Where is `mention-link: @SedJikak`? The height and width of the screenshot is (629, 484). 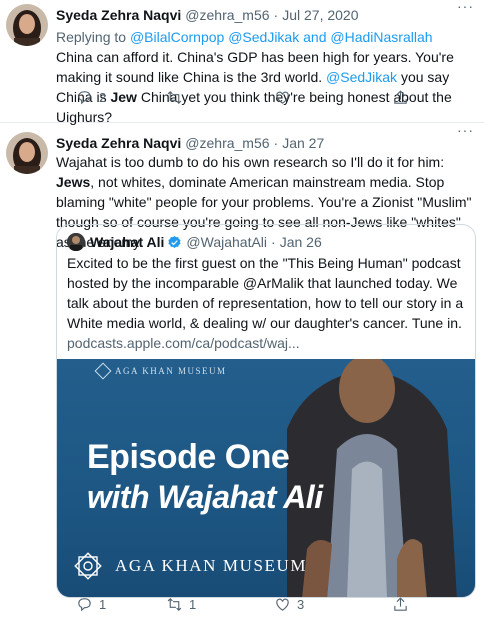 mention-link: @SedJikak is located at coordinates (361, 77).